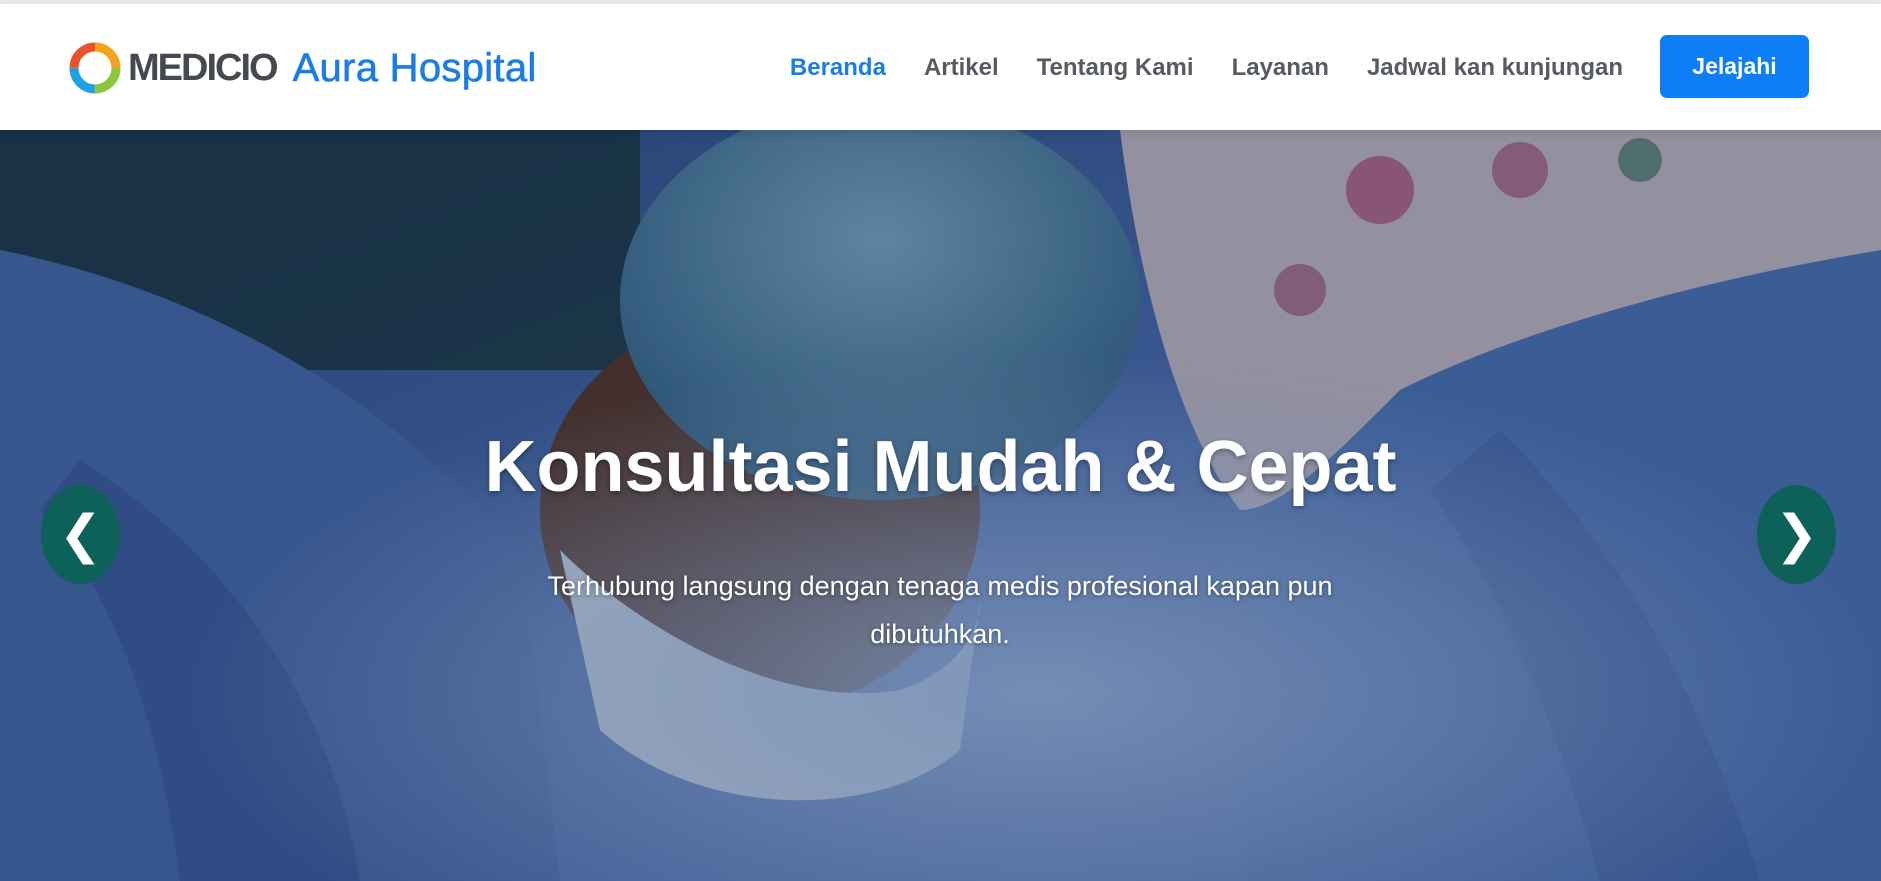 Image resolution: width=1881 pixels, height=881 pixels. I want to click on chevron-left-icon: ❮, so click(80, 534).